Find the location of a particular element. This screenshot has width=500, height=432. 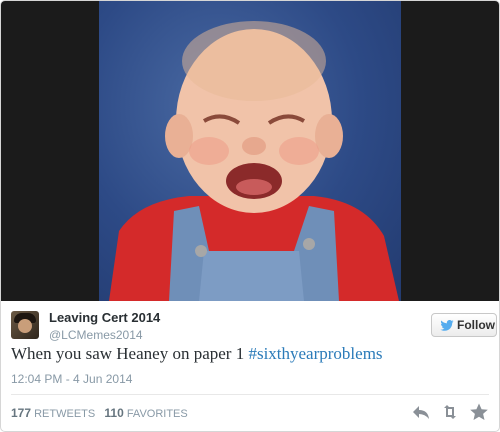

favorites-count: 110 is located at coordinates (113, 413).